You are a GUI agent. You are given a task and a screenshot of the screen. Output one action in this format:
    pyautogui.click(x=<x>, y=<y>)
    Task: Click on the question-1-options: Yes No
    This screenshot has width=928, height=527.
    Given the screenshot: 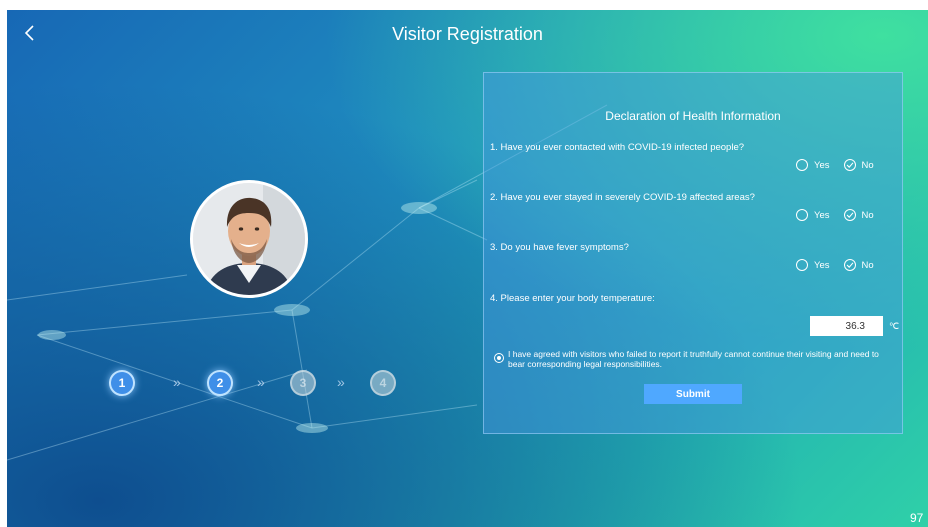 What is the action you would take?
    pyautogui.click(x=842, y=165)
    